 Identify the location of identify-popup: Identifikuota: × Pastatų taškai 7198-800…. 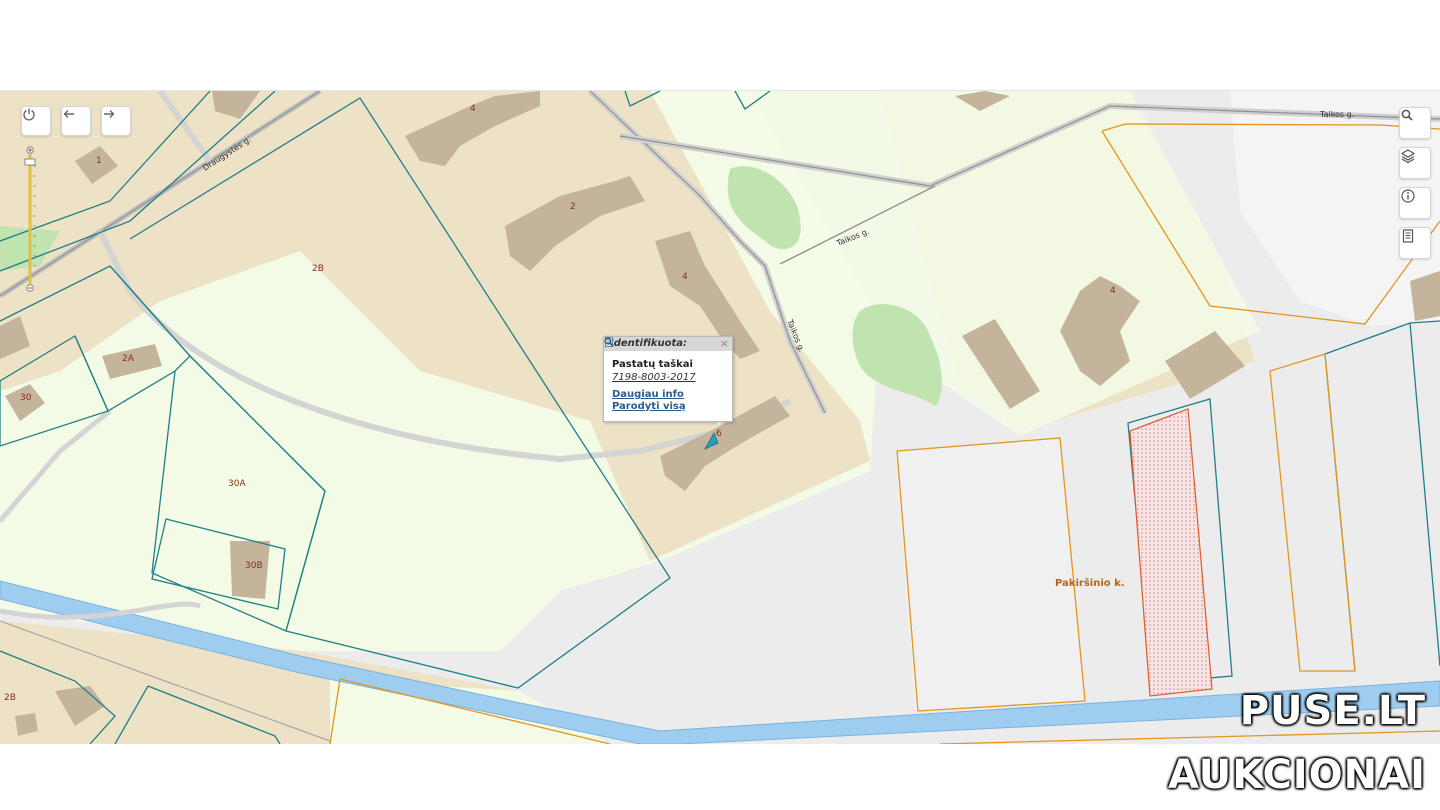
(668, 379).